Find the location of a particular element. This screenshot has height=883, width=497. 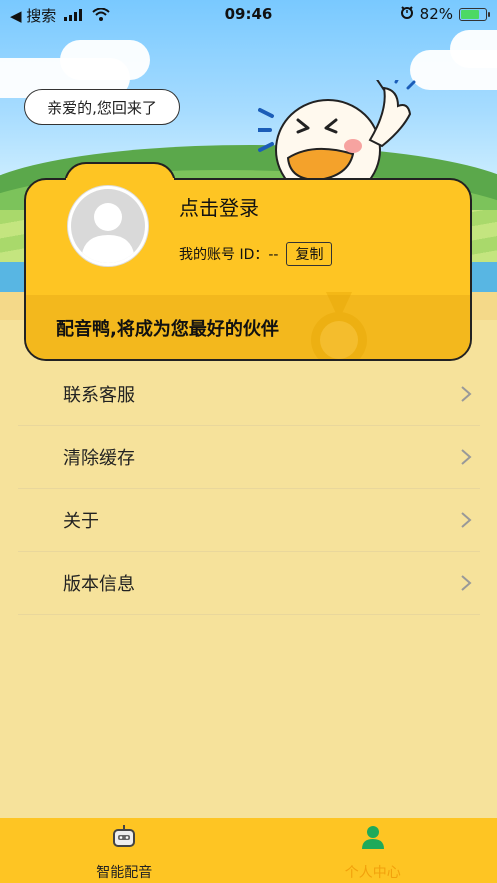

login-link: 点击登录 is located at coordinates (219, 206).